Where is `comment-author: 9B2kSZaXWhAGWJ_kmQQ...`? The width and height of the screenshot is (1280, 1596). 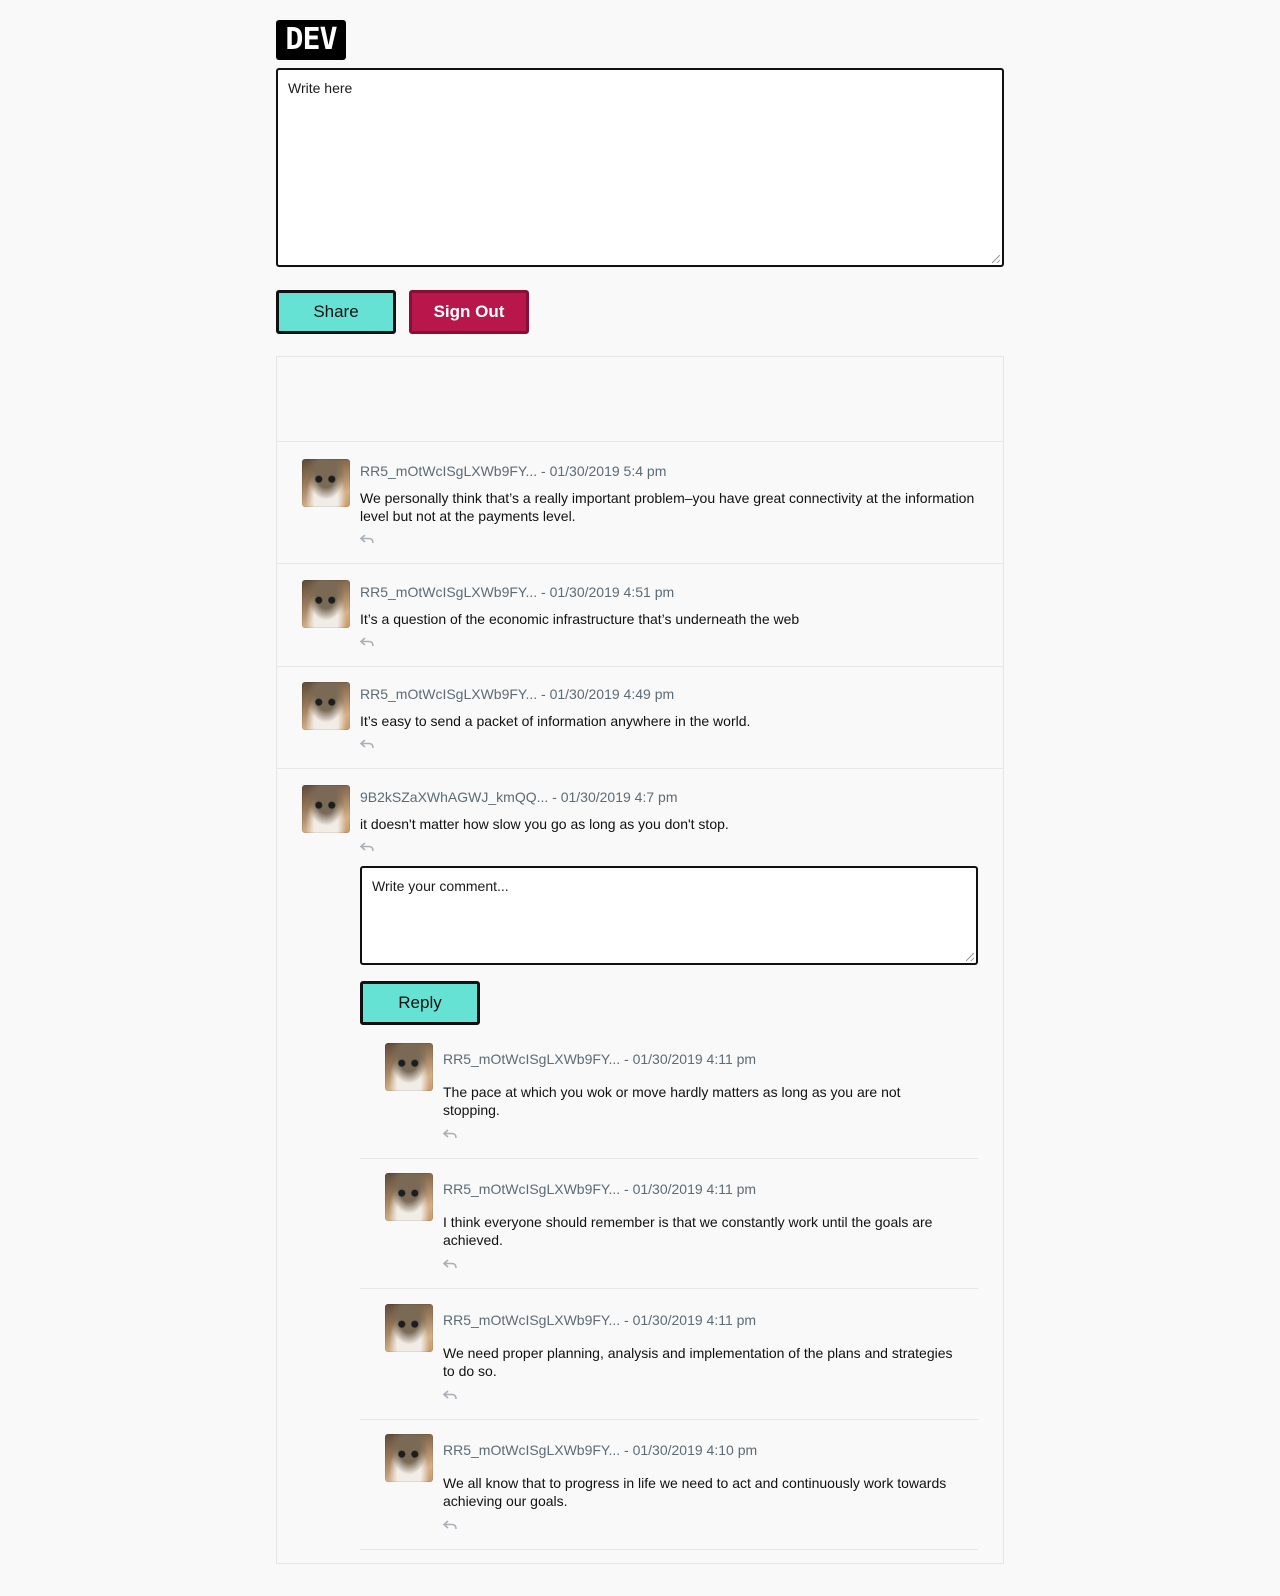 comment-author: 9B2kSZaXWhAGWJ_kmQQ... is located at coordinates (454, 797).